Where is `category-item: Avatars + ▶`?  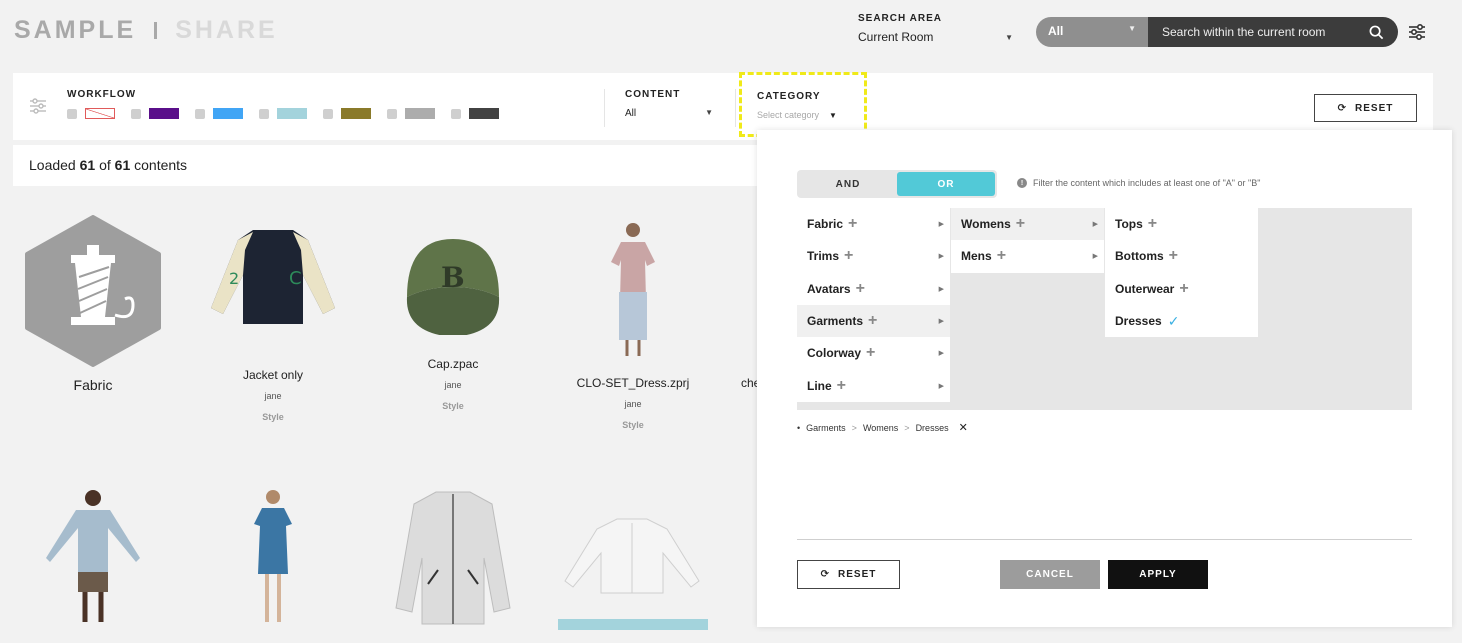 category-item: Avatars + ▶ is located at coordinates (873, 288).